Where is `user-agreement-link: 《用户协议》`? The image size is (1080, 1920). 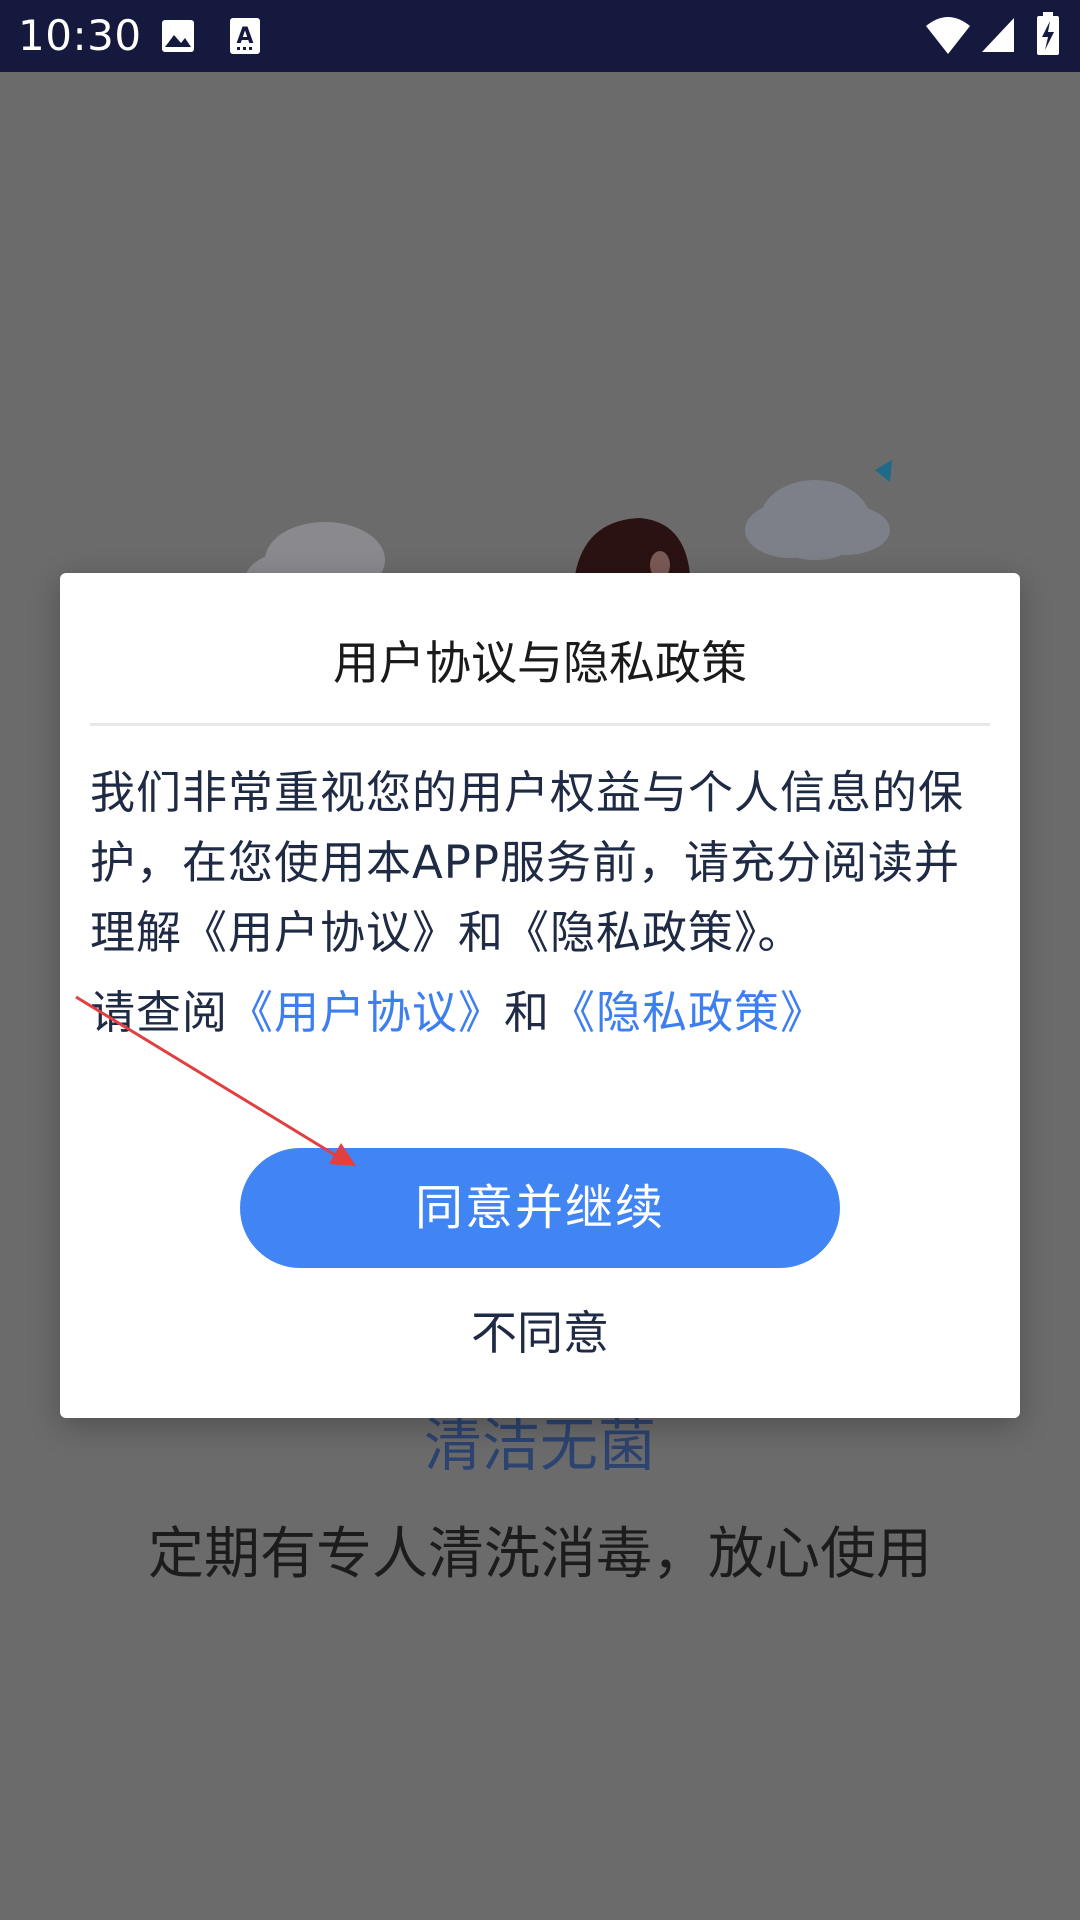 user-agreement-link: 《用户协议》 is located at coordinates (366, 1012).